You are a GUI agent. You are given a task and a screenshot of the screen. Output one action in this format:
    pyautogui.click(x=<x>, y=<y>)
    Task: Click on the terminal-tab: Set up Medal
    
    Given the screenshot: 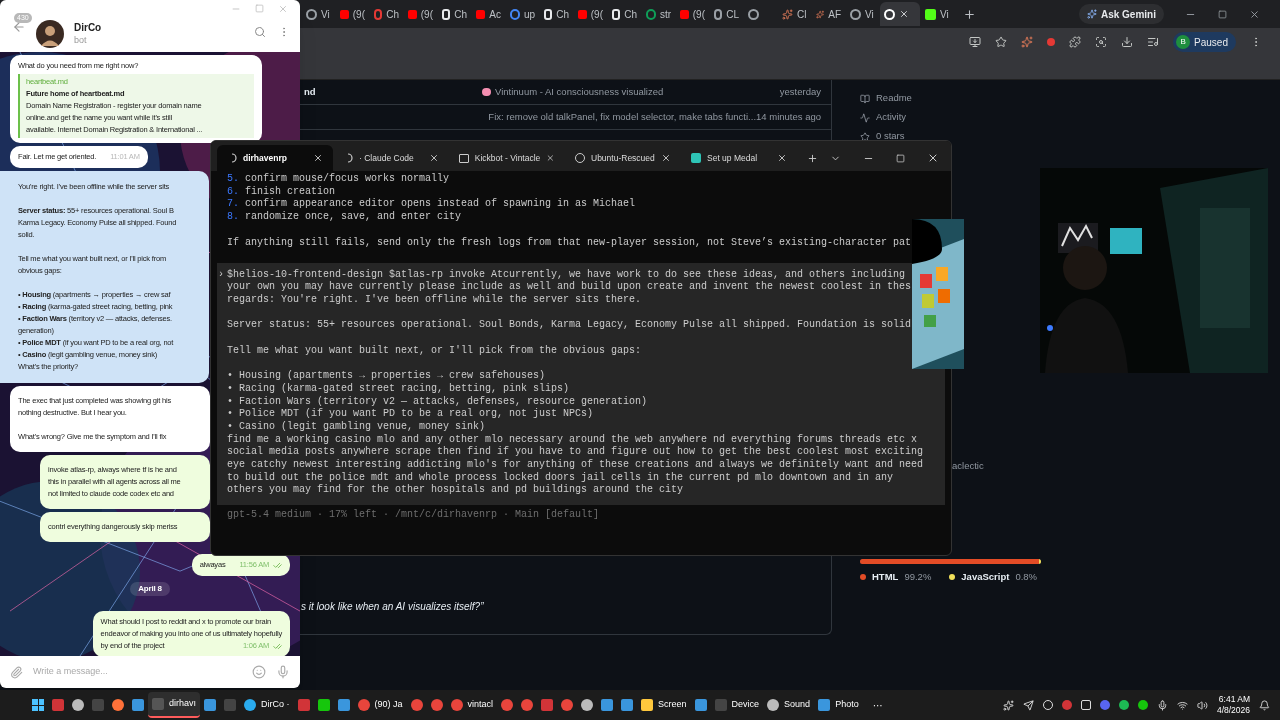 What is the action you would take?
    pyautogui.click(x=739, y=158)
    